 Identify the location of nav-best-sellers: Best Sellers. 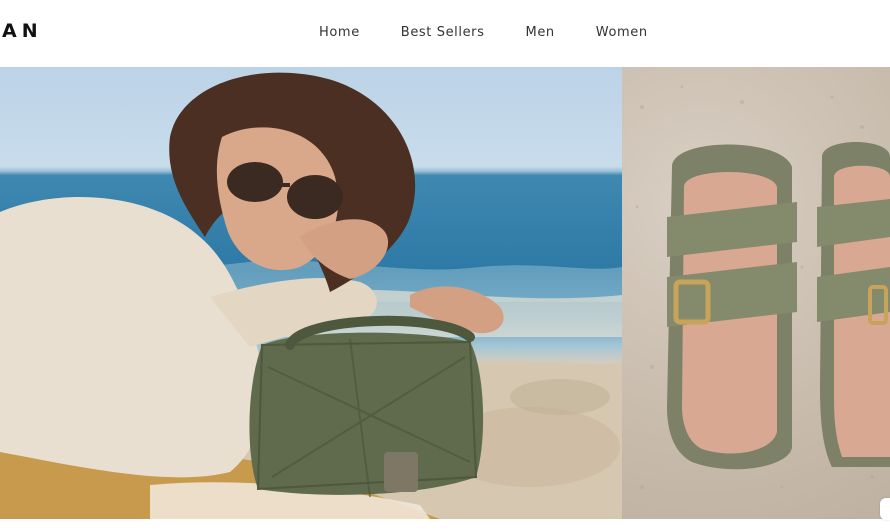
(443, 32).